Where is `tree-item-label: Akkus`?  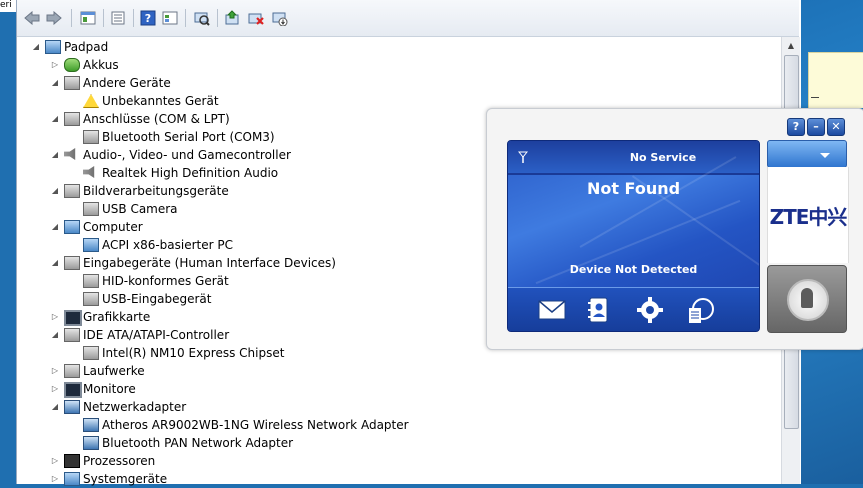 tree-item-label: Akkus is located at coordinates (101, 65).